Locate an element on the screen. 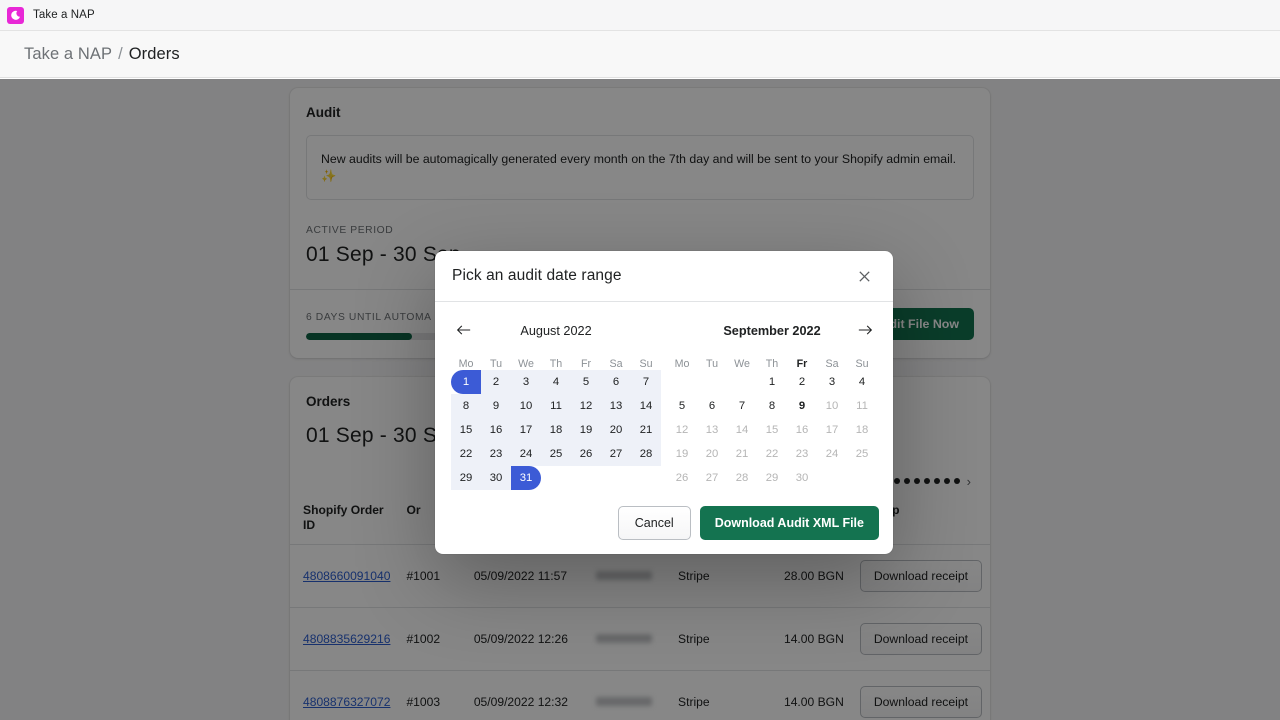 The height and width of the screenshot is (720, 1280). calendar-week-row: 26 27 28 29 30 is located at coordinates (772, 478).